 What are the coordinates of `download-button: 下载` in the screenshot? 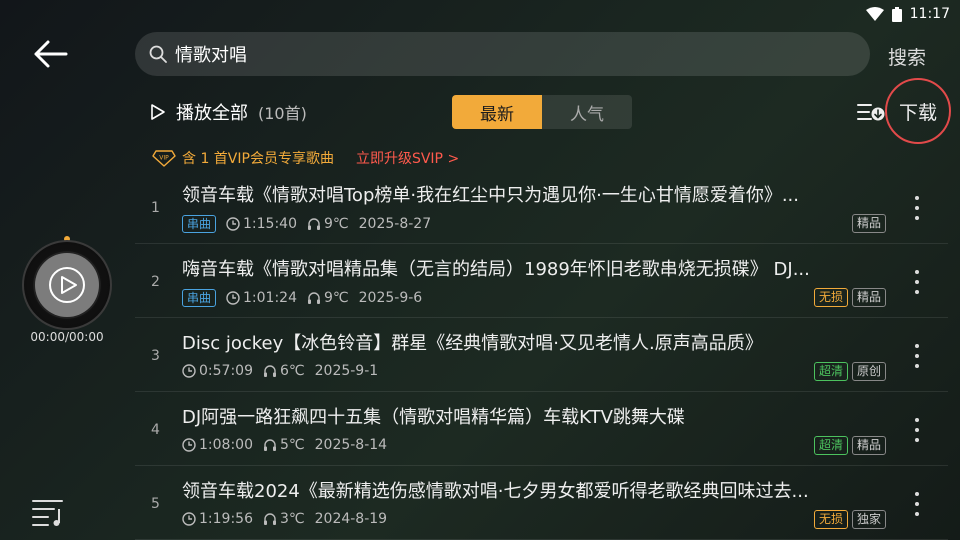 It's located at (918, 111).